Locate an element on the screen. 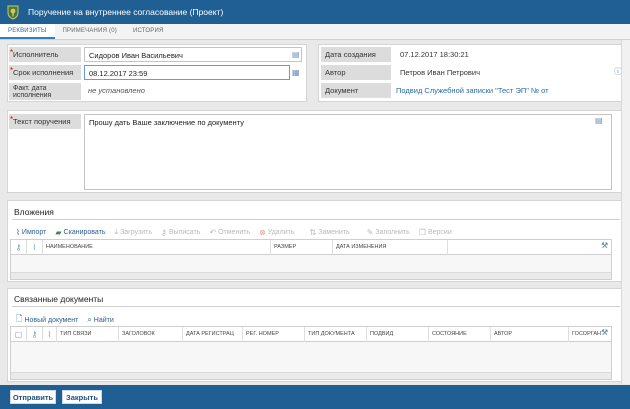 The height and width of the screenshot is (409, 630). versions-button: ❐ Версии is located at coordinates (435, 232).